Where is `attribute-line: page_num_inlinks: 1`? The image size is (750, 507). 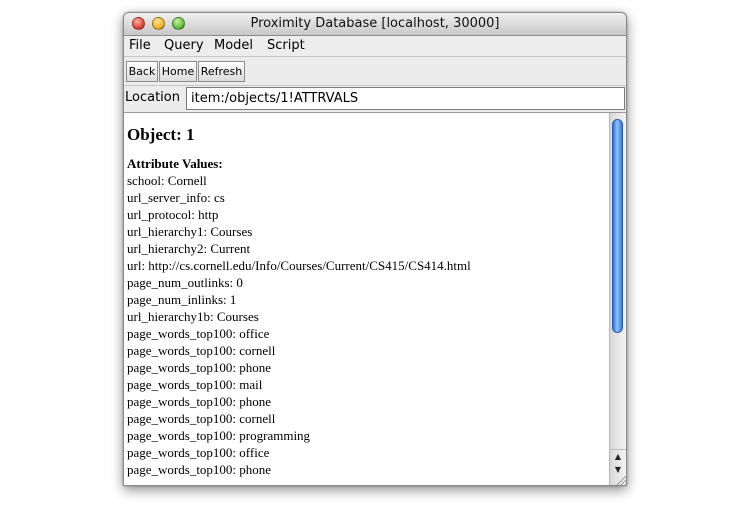
attribute-line: page_num_inlinks: 1 is located at coordinates (182, 299).